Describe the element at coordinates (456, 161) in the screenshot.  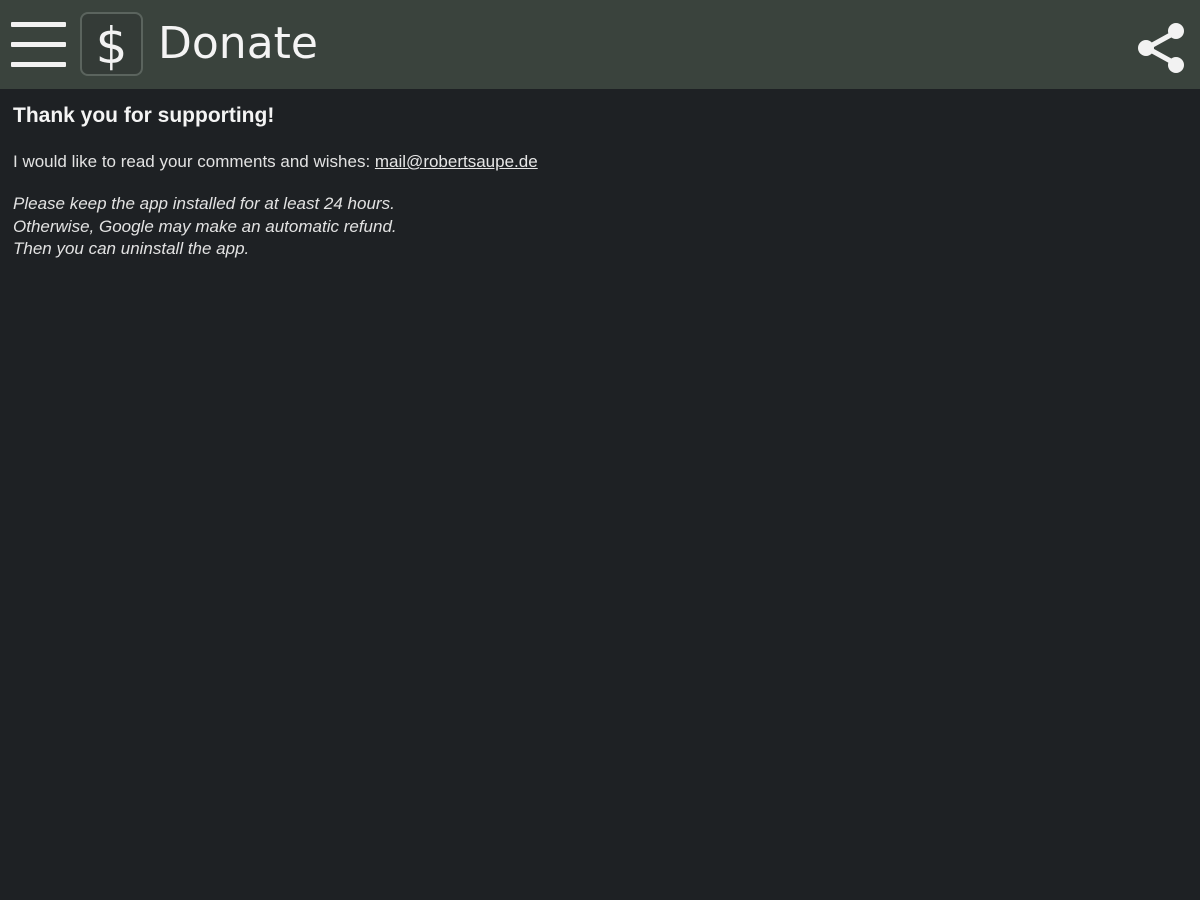
I see `email-link: mail@robertsaupe.de` at that location.